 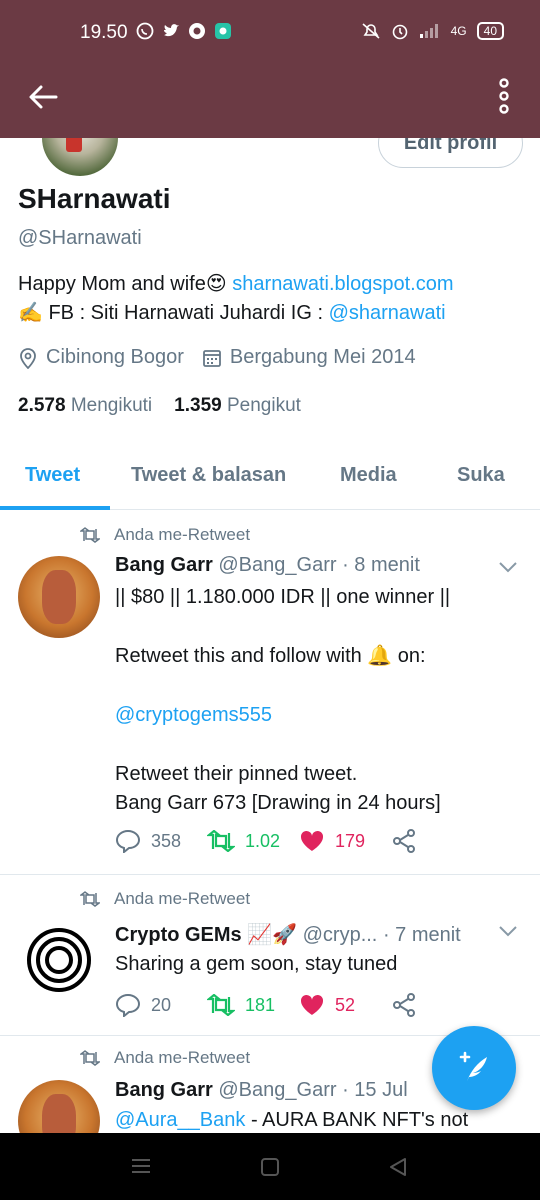 I want to click on reply-button: 358, so click(x=161, y=841).